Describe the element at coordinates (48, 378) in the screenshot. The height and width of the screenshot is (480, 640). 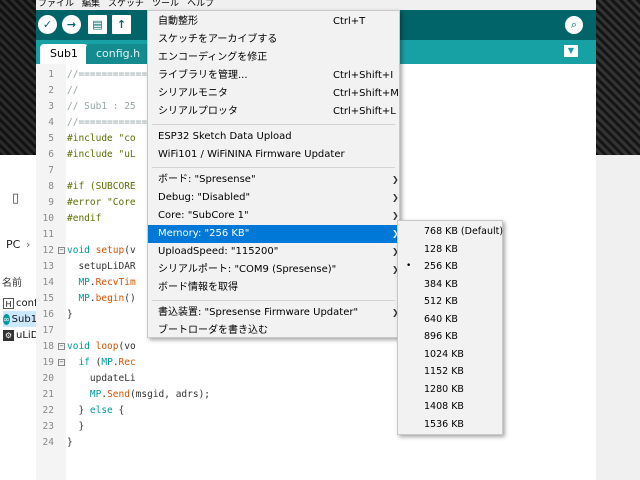
I see `line-number: 20` at that location.